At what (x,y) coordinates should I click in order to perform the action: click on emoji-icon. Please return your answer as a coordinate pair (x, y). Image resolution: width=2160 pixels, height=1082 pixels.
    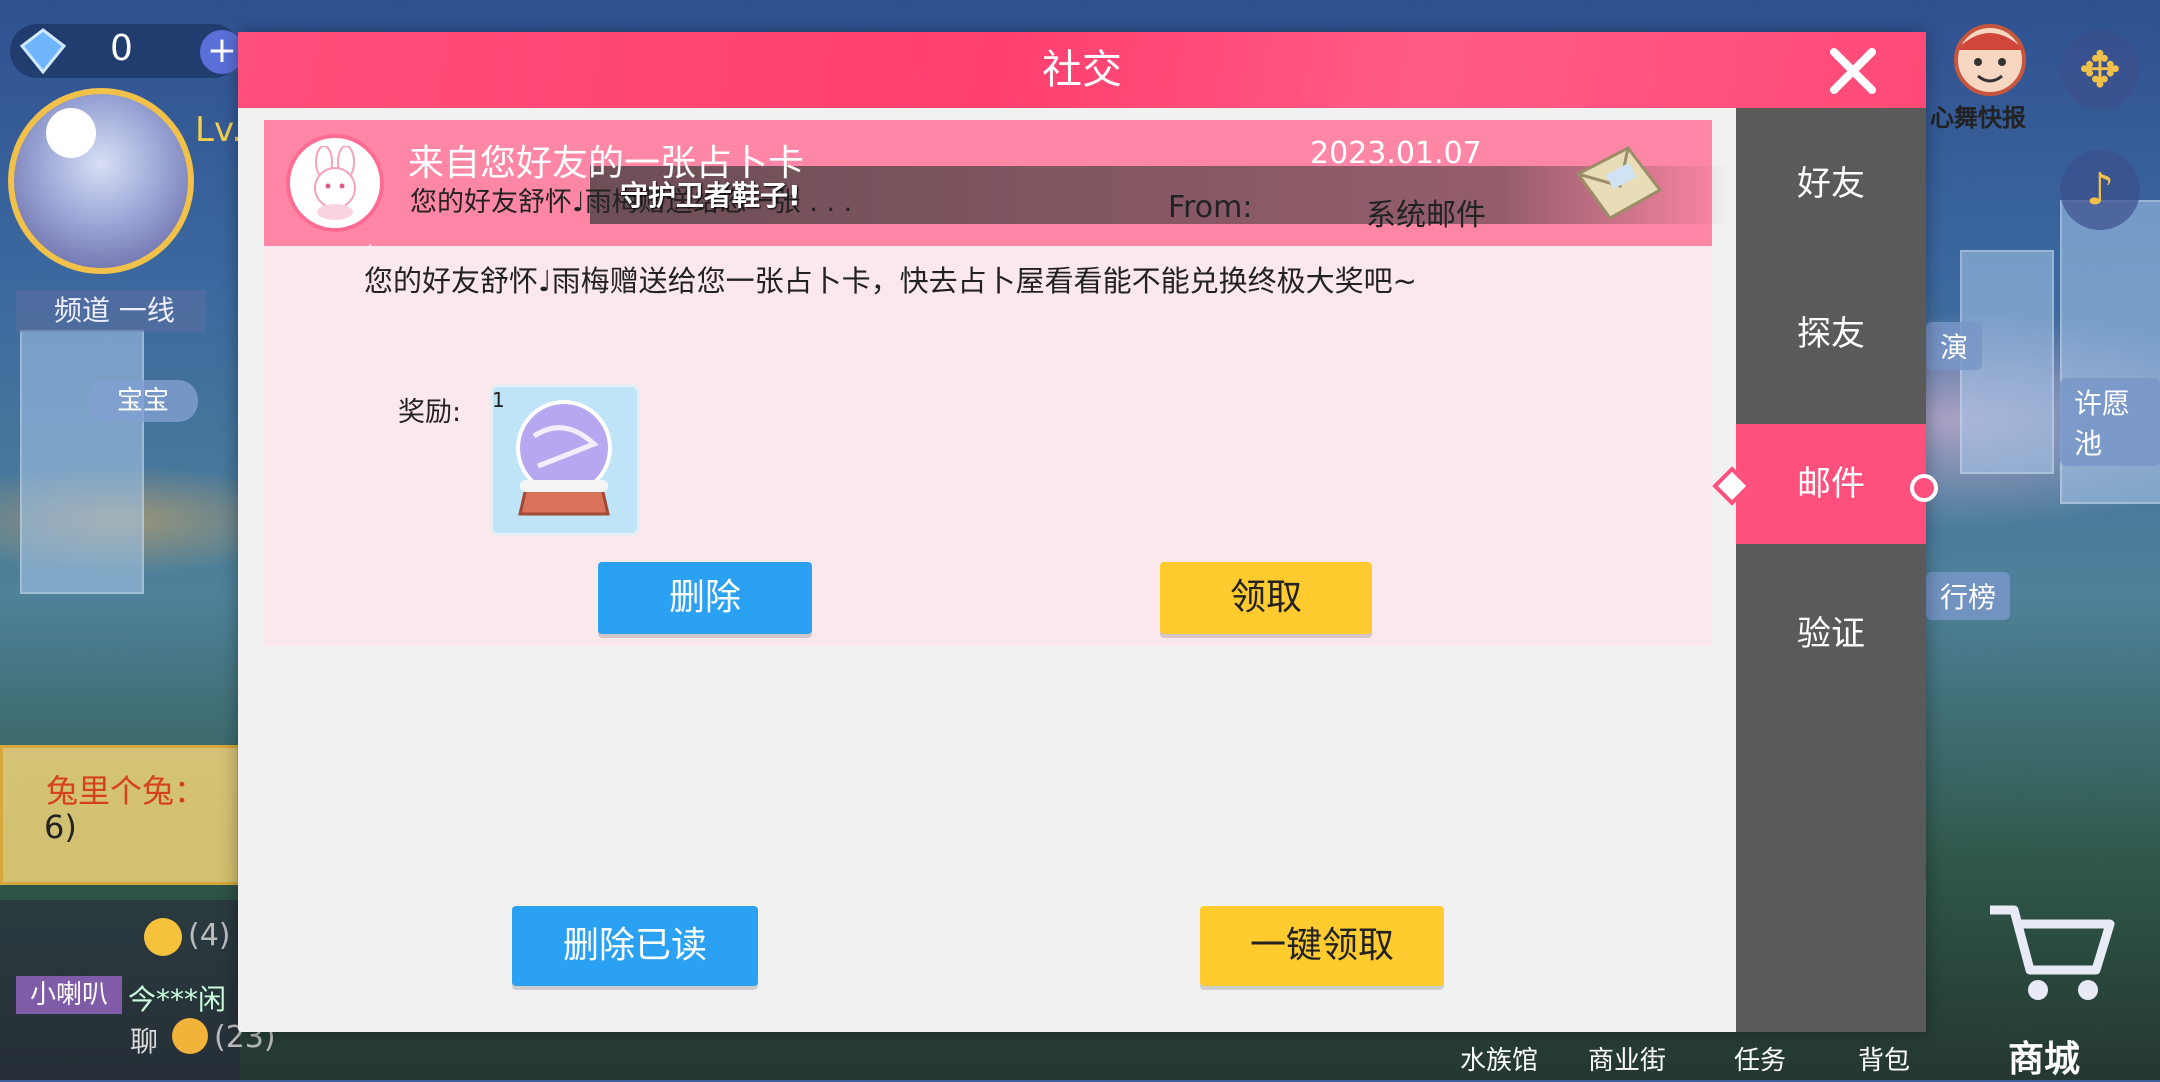
    Looking at the image, I should click on (163, 937).